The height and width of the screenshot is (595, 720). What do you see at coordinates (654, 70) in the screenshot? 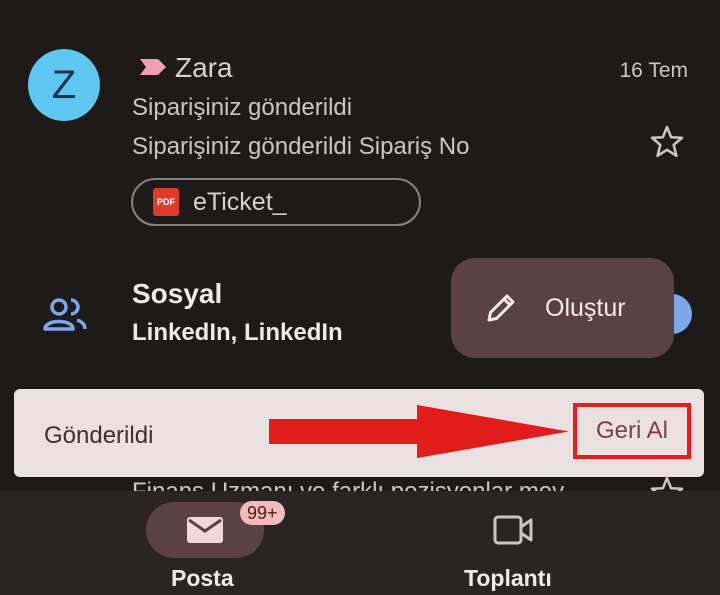
I see `email-date: 16 Tem` at bounding box center [654, 70].